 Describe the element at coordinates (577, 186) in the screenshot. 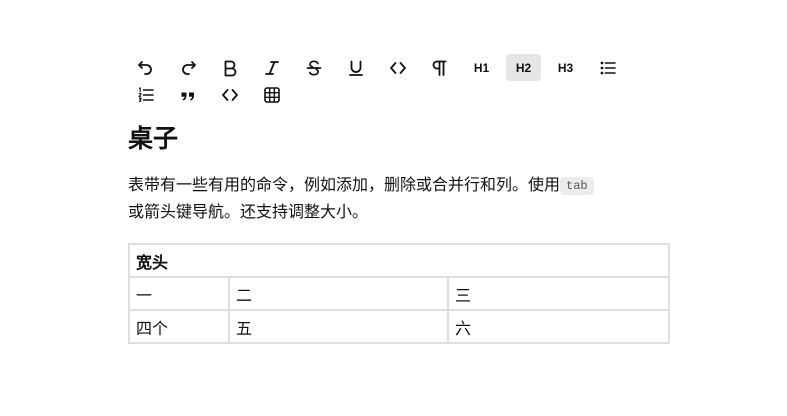

I see `inline-code: tab` at that location.